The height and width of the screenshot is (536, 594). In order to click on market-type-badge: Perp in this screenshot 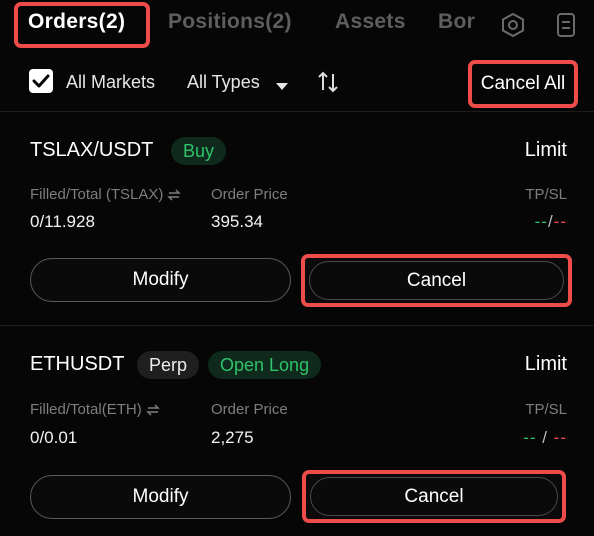, I will do `click(168, 365)`.